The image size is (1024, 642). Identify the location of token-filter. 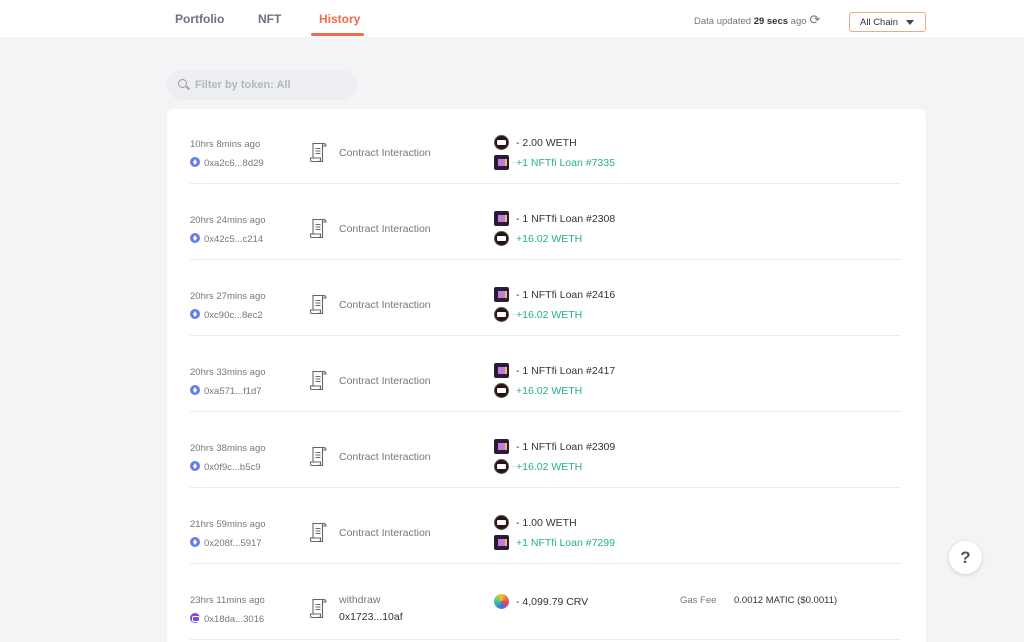
(262, 85).